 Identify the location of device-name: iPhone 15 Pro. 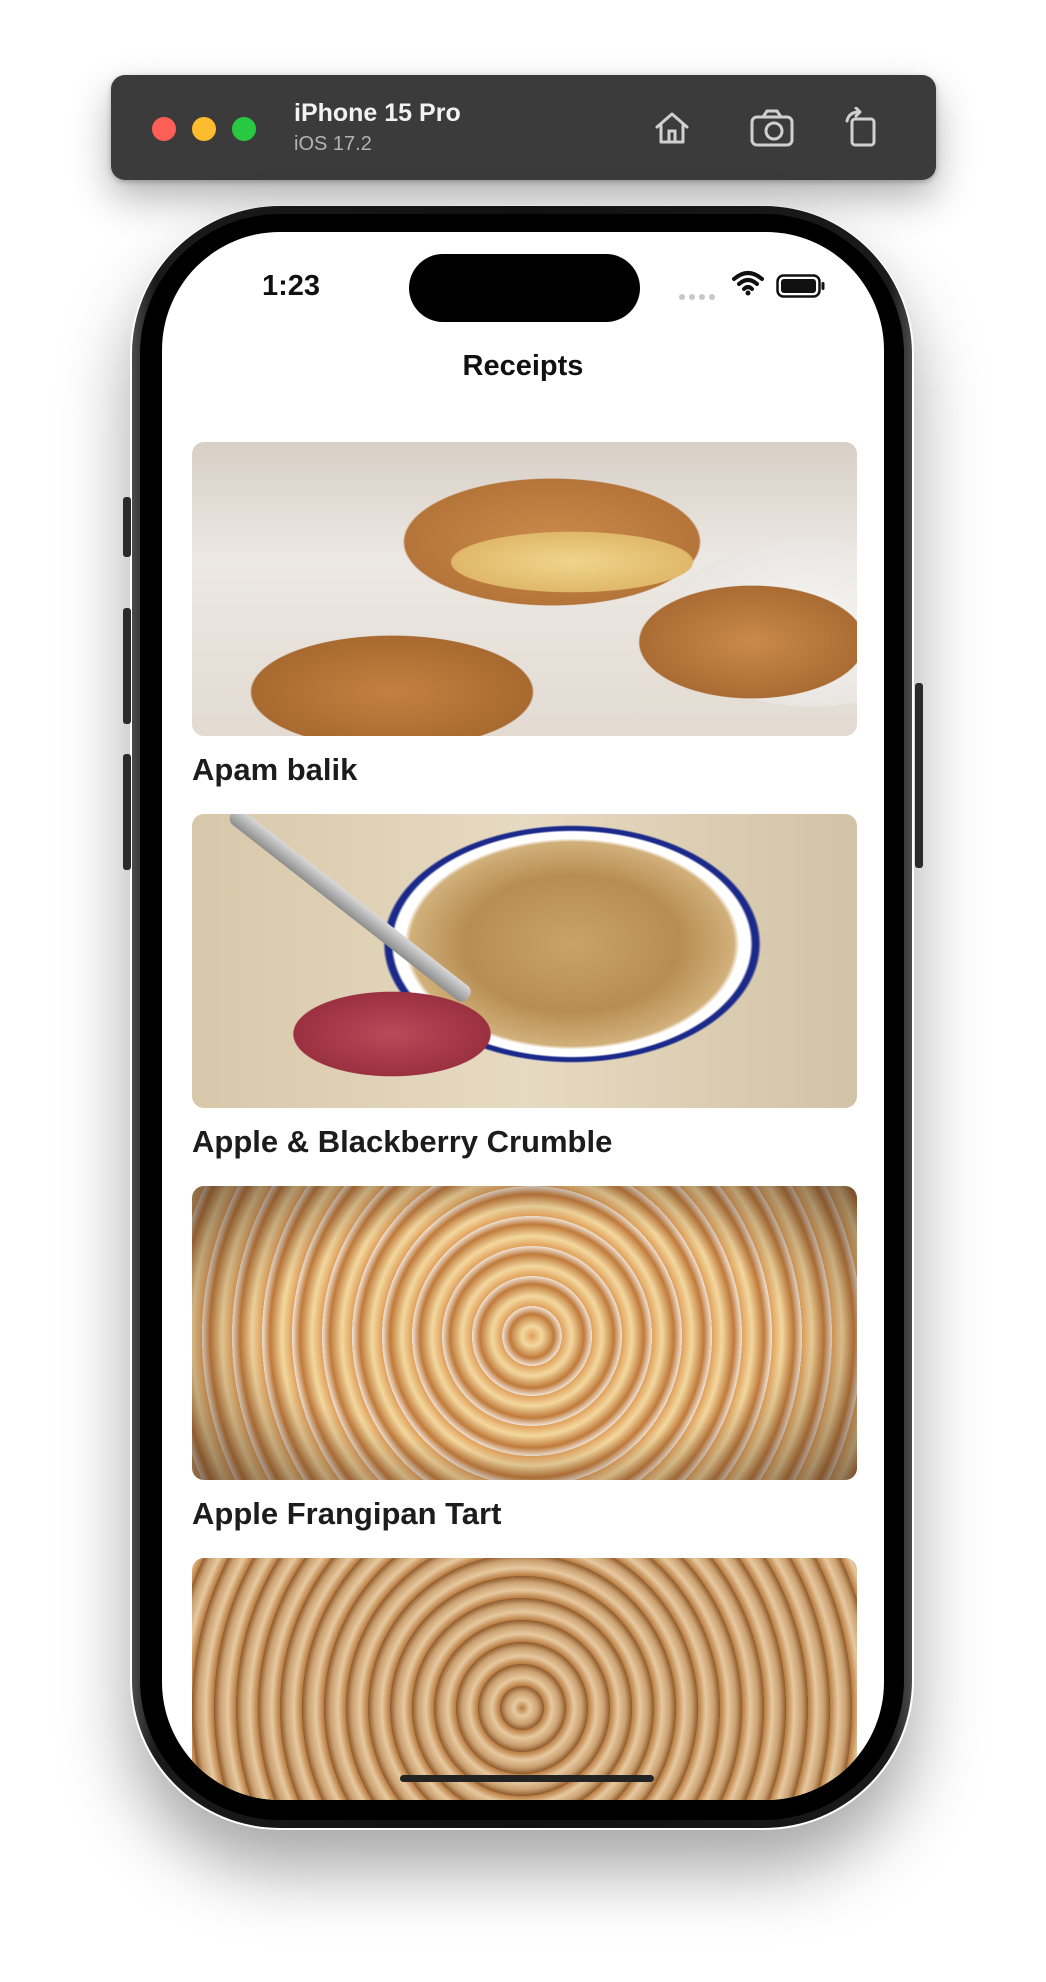
(377, 113).